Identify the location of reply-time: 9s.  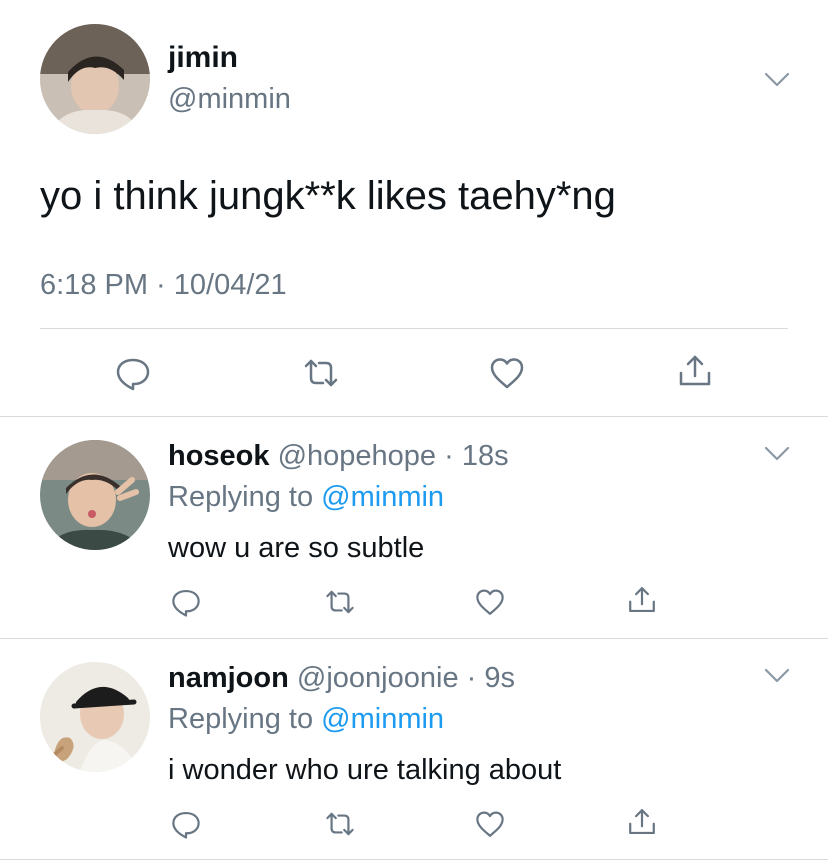
(499, 678).